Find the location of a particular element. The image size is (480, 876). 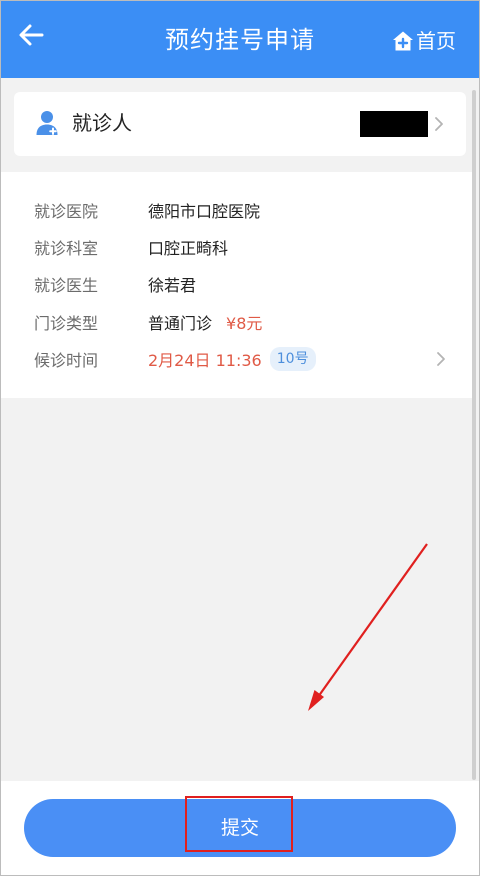

red-arrow-annotation is located at coordinates (368, 627).